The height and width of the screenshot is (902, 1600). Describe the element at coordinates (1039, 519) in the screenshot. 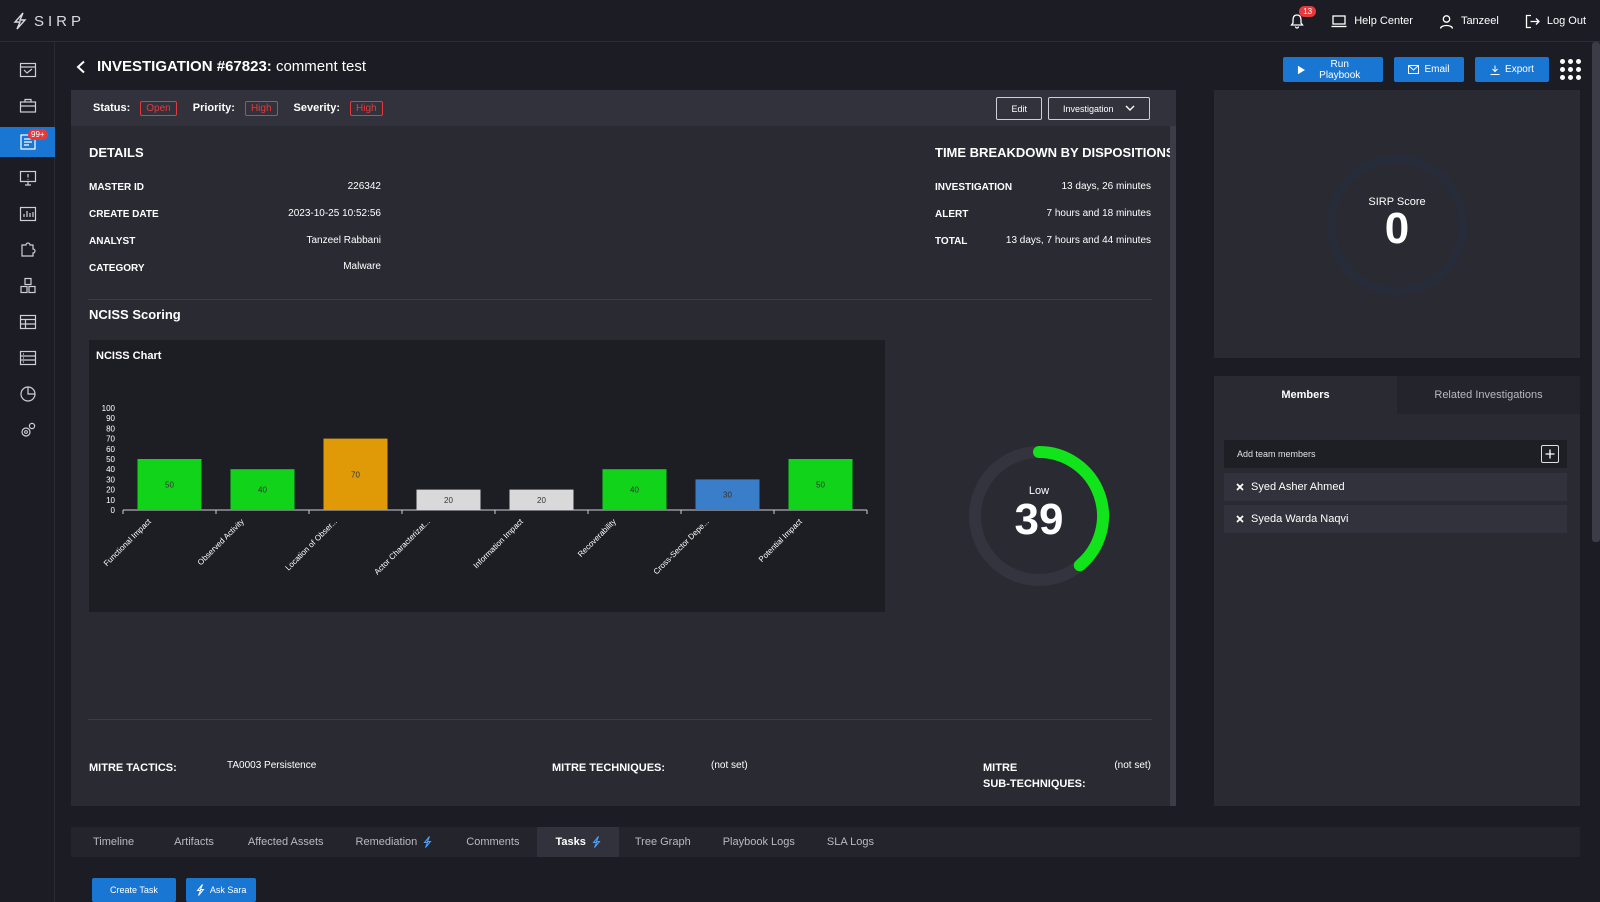

I see `gauge-value: 39` at that location.